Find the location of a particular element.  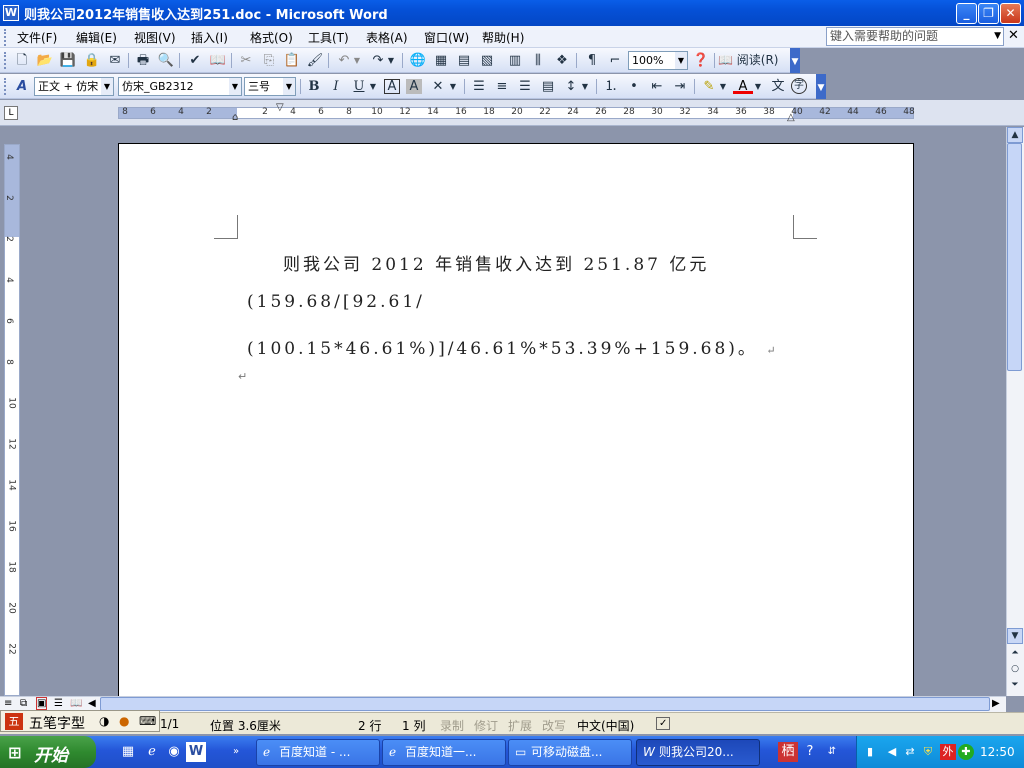

status-track-changes: 修订 is located at coordinates (486, 725).